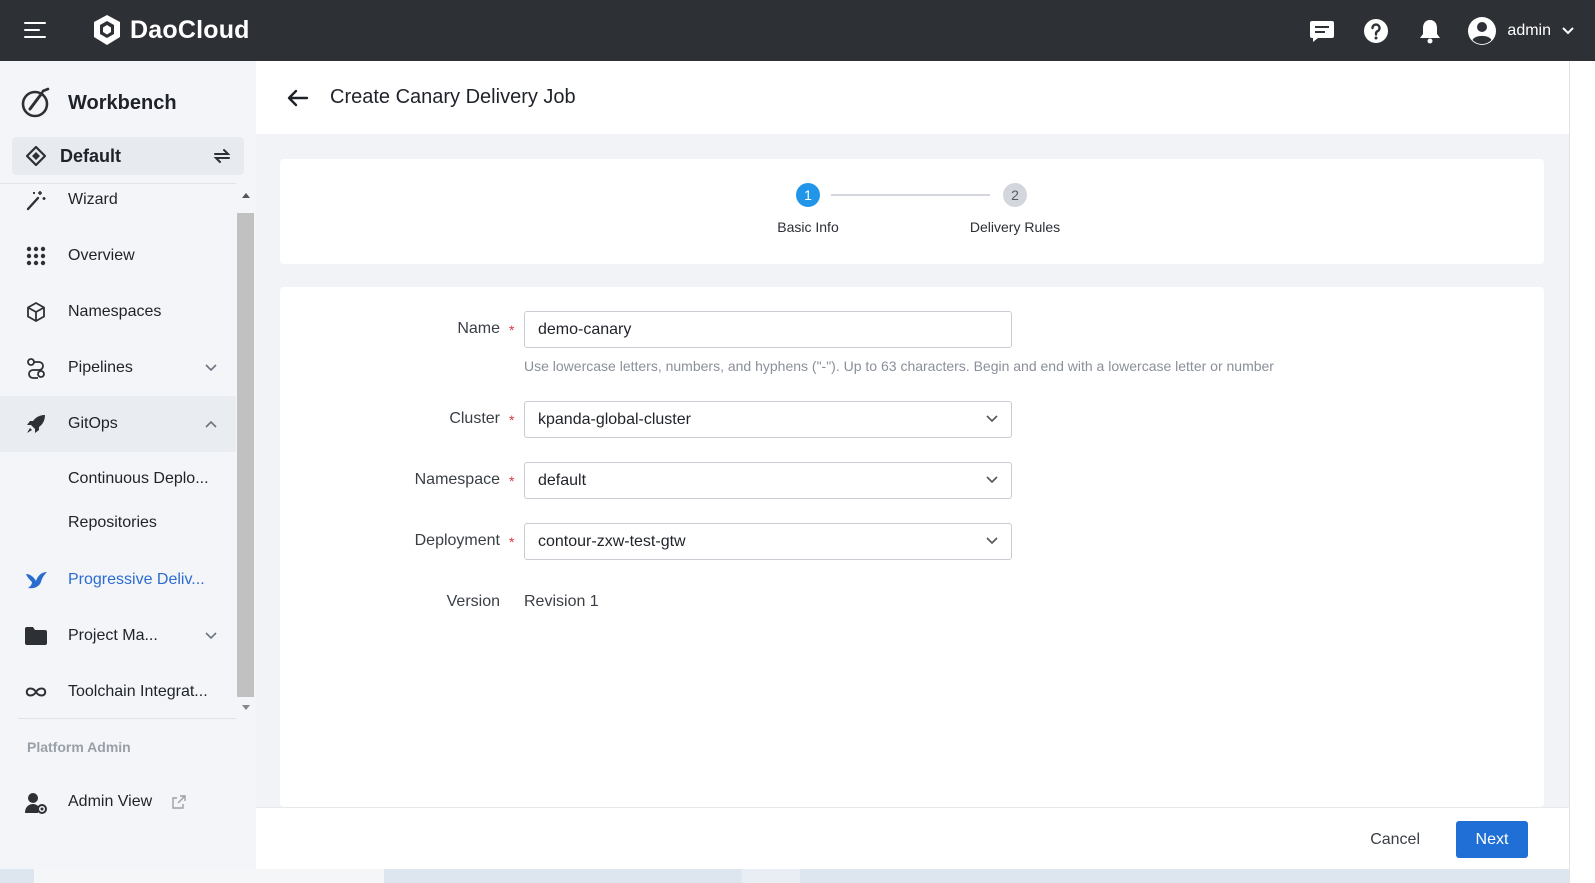  I want to click on form-label: Deployment, so click(457, 540).